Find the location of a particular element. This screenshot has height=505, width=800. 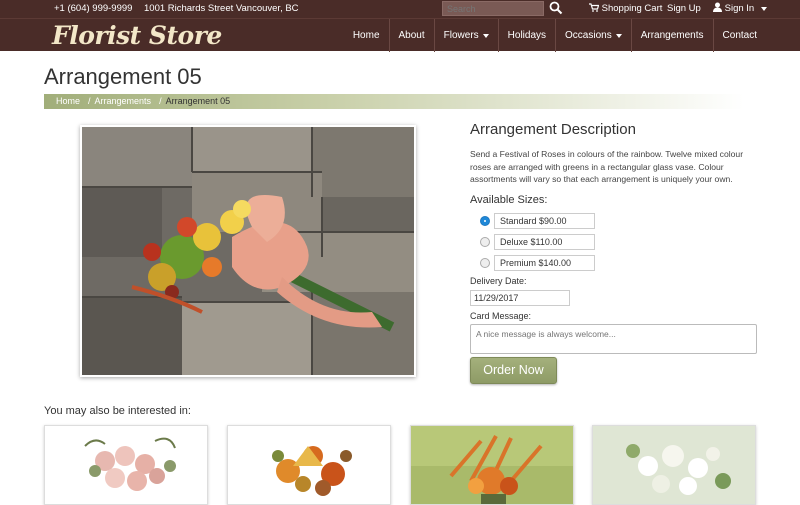

card-message-input is located at coordinates (613, 339).